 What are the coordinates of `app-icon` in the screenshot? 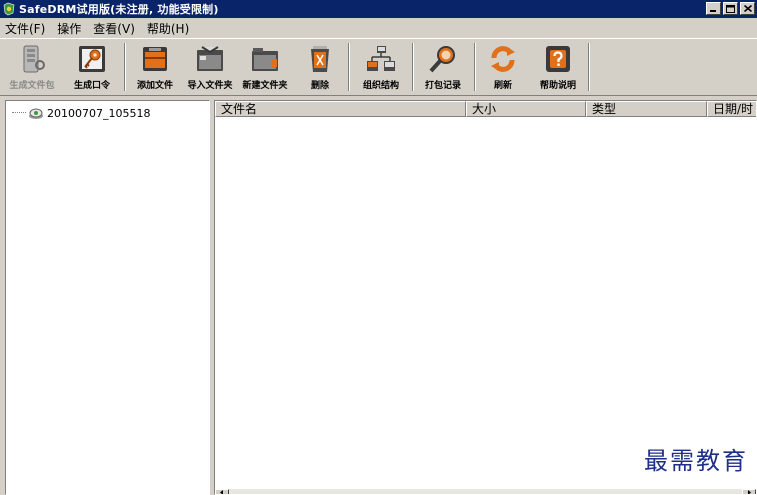 It's located at (9, 9).